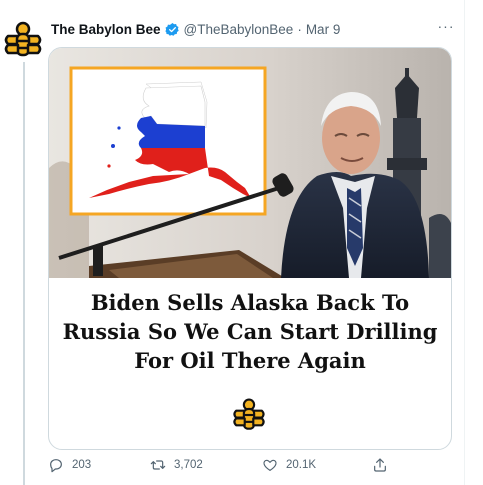 This screenshot has height=485, width=483. I want to click on retweet-count: 3,702, so click(188, 465).